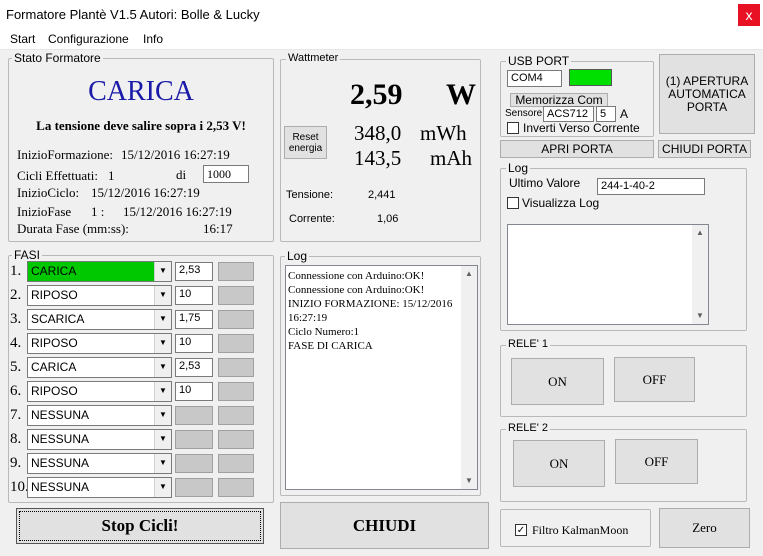  What do you see at coordinates (99, 319) in the screenshot?
I see `fase-select: SCARICA ▼` at bounding box center [99, 319].